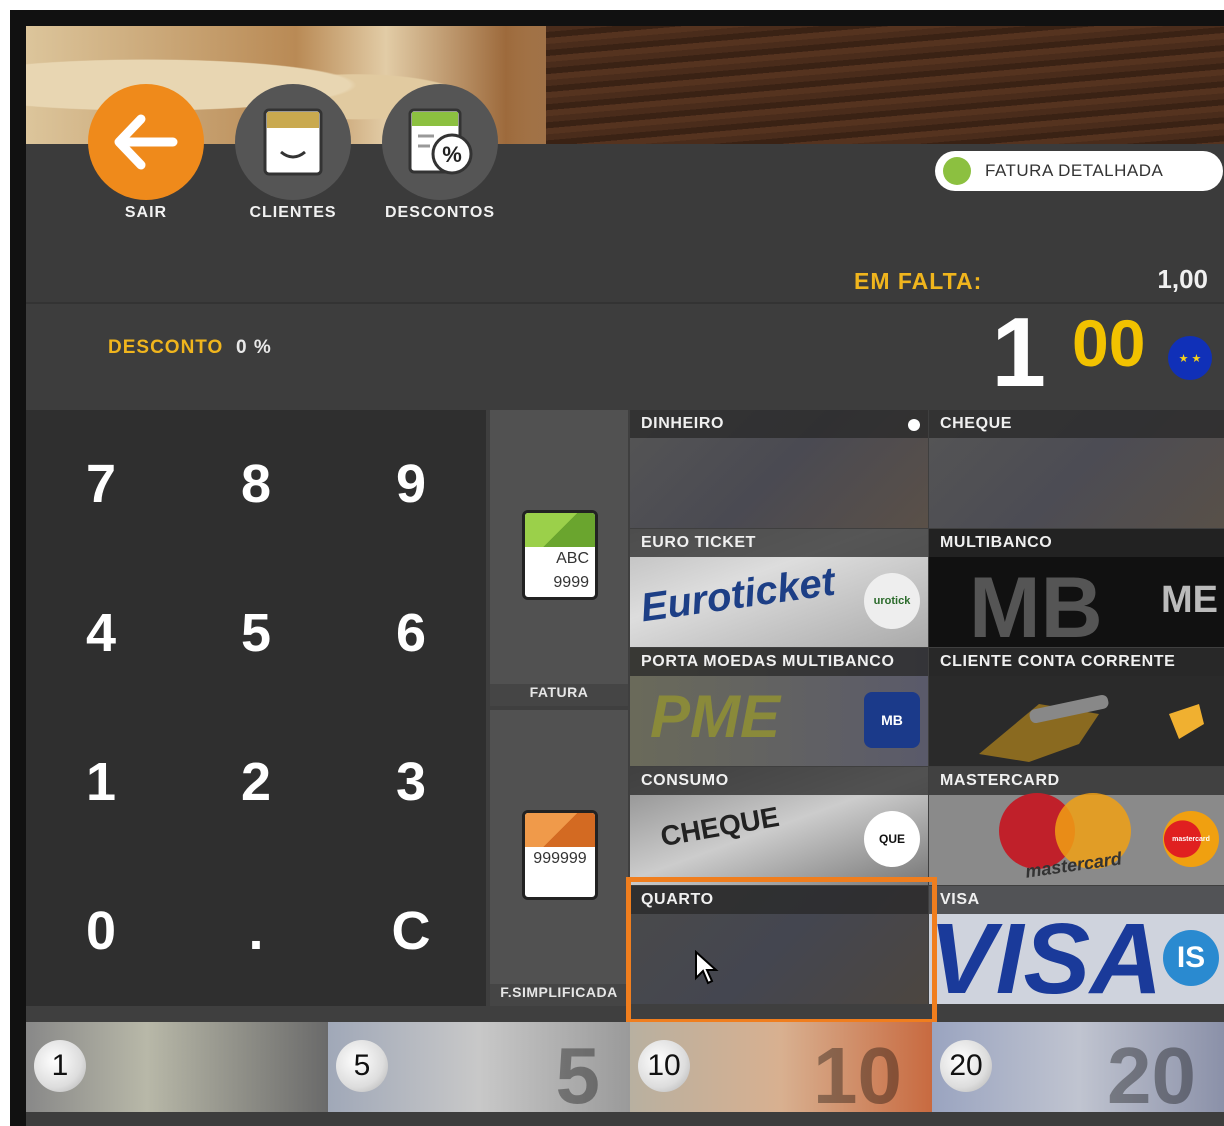  I want to click on client-card-icon, so click(293, 142).